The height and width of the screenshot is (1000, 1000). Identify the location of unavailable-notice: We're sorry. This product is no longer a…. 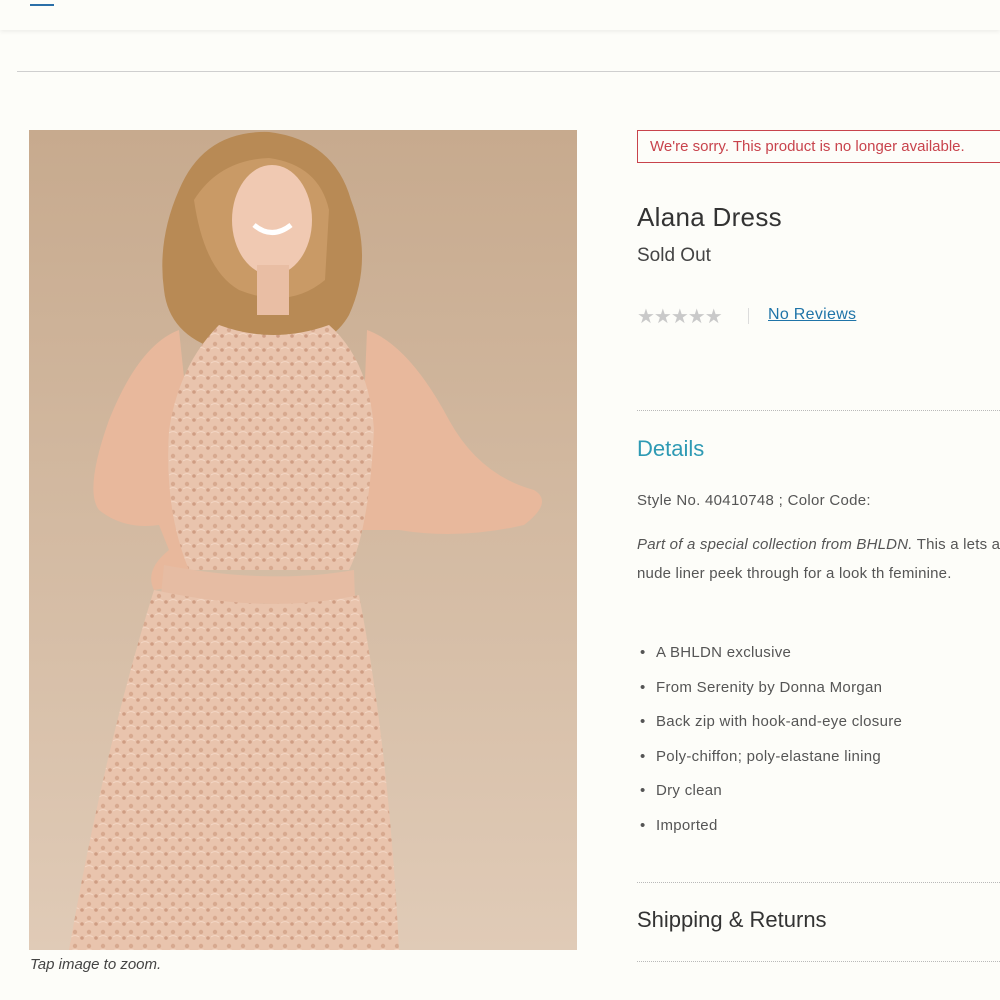
(818, 146).